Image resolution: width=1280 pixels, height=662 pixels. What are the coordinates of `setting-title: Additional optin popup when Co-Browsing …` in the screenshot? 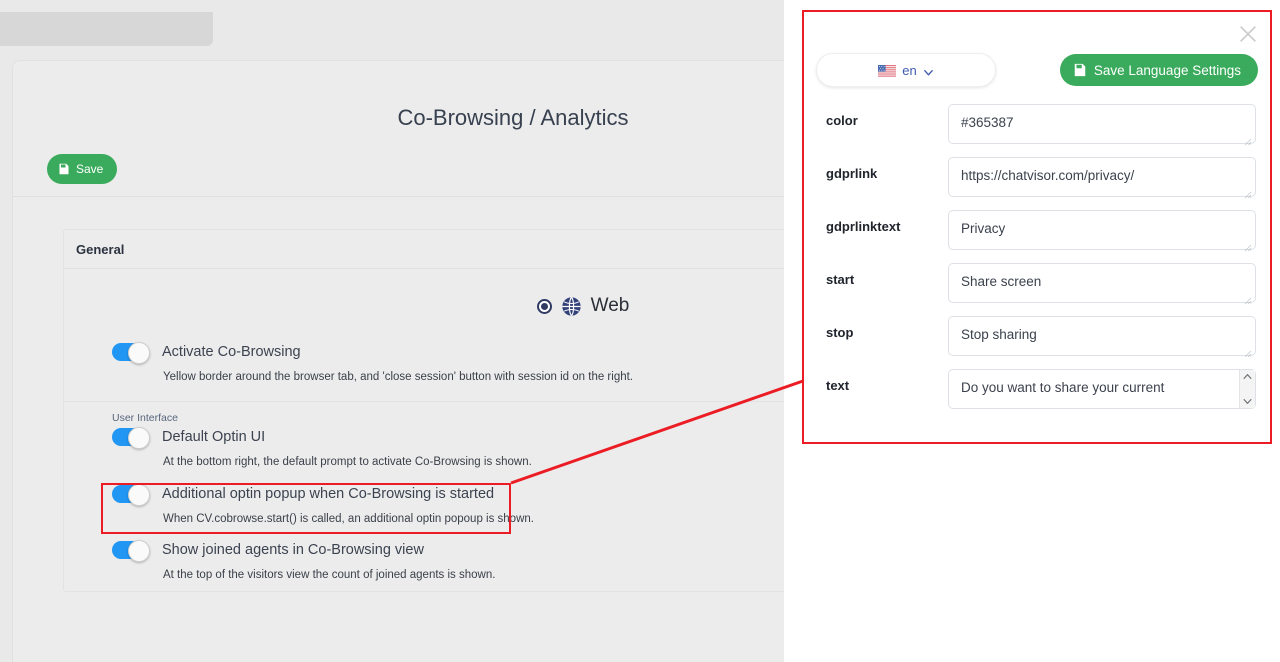 It's located at (328, 494).